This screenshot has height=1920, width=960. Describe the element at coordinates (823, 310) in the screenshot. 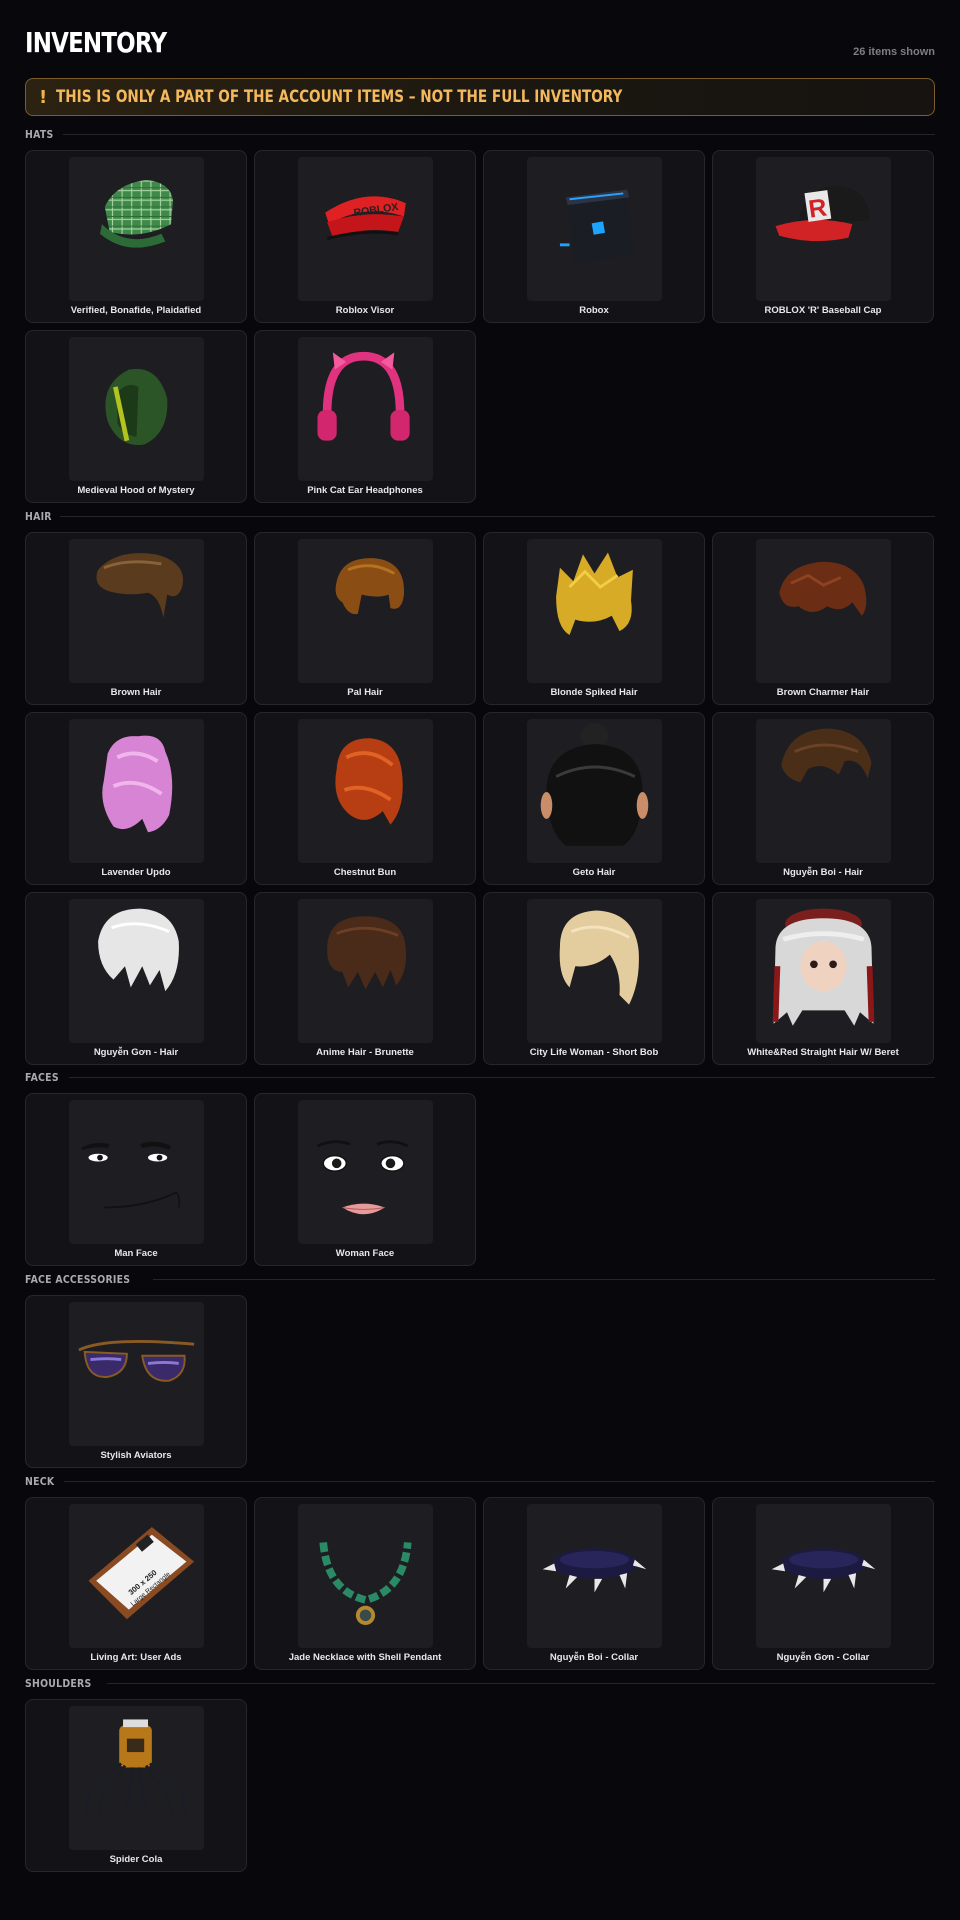

I see `item-name: ROBLOX 'R' Baseball Cap` at that location.